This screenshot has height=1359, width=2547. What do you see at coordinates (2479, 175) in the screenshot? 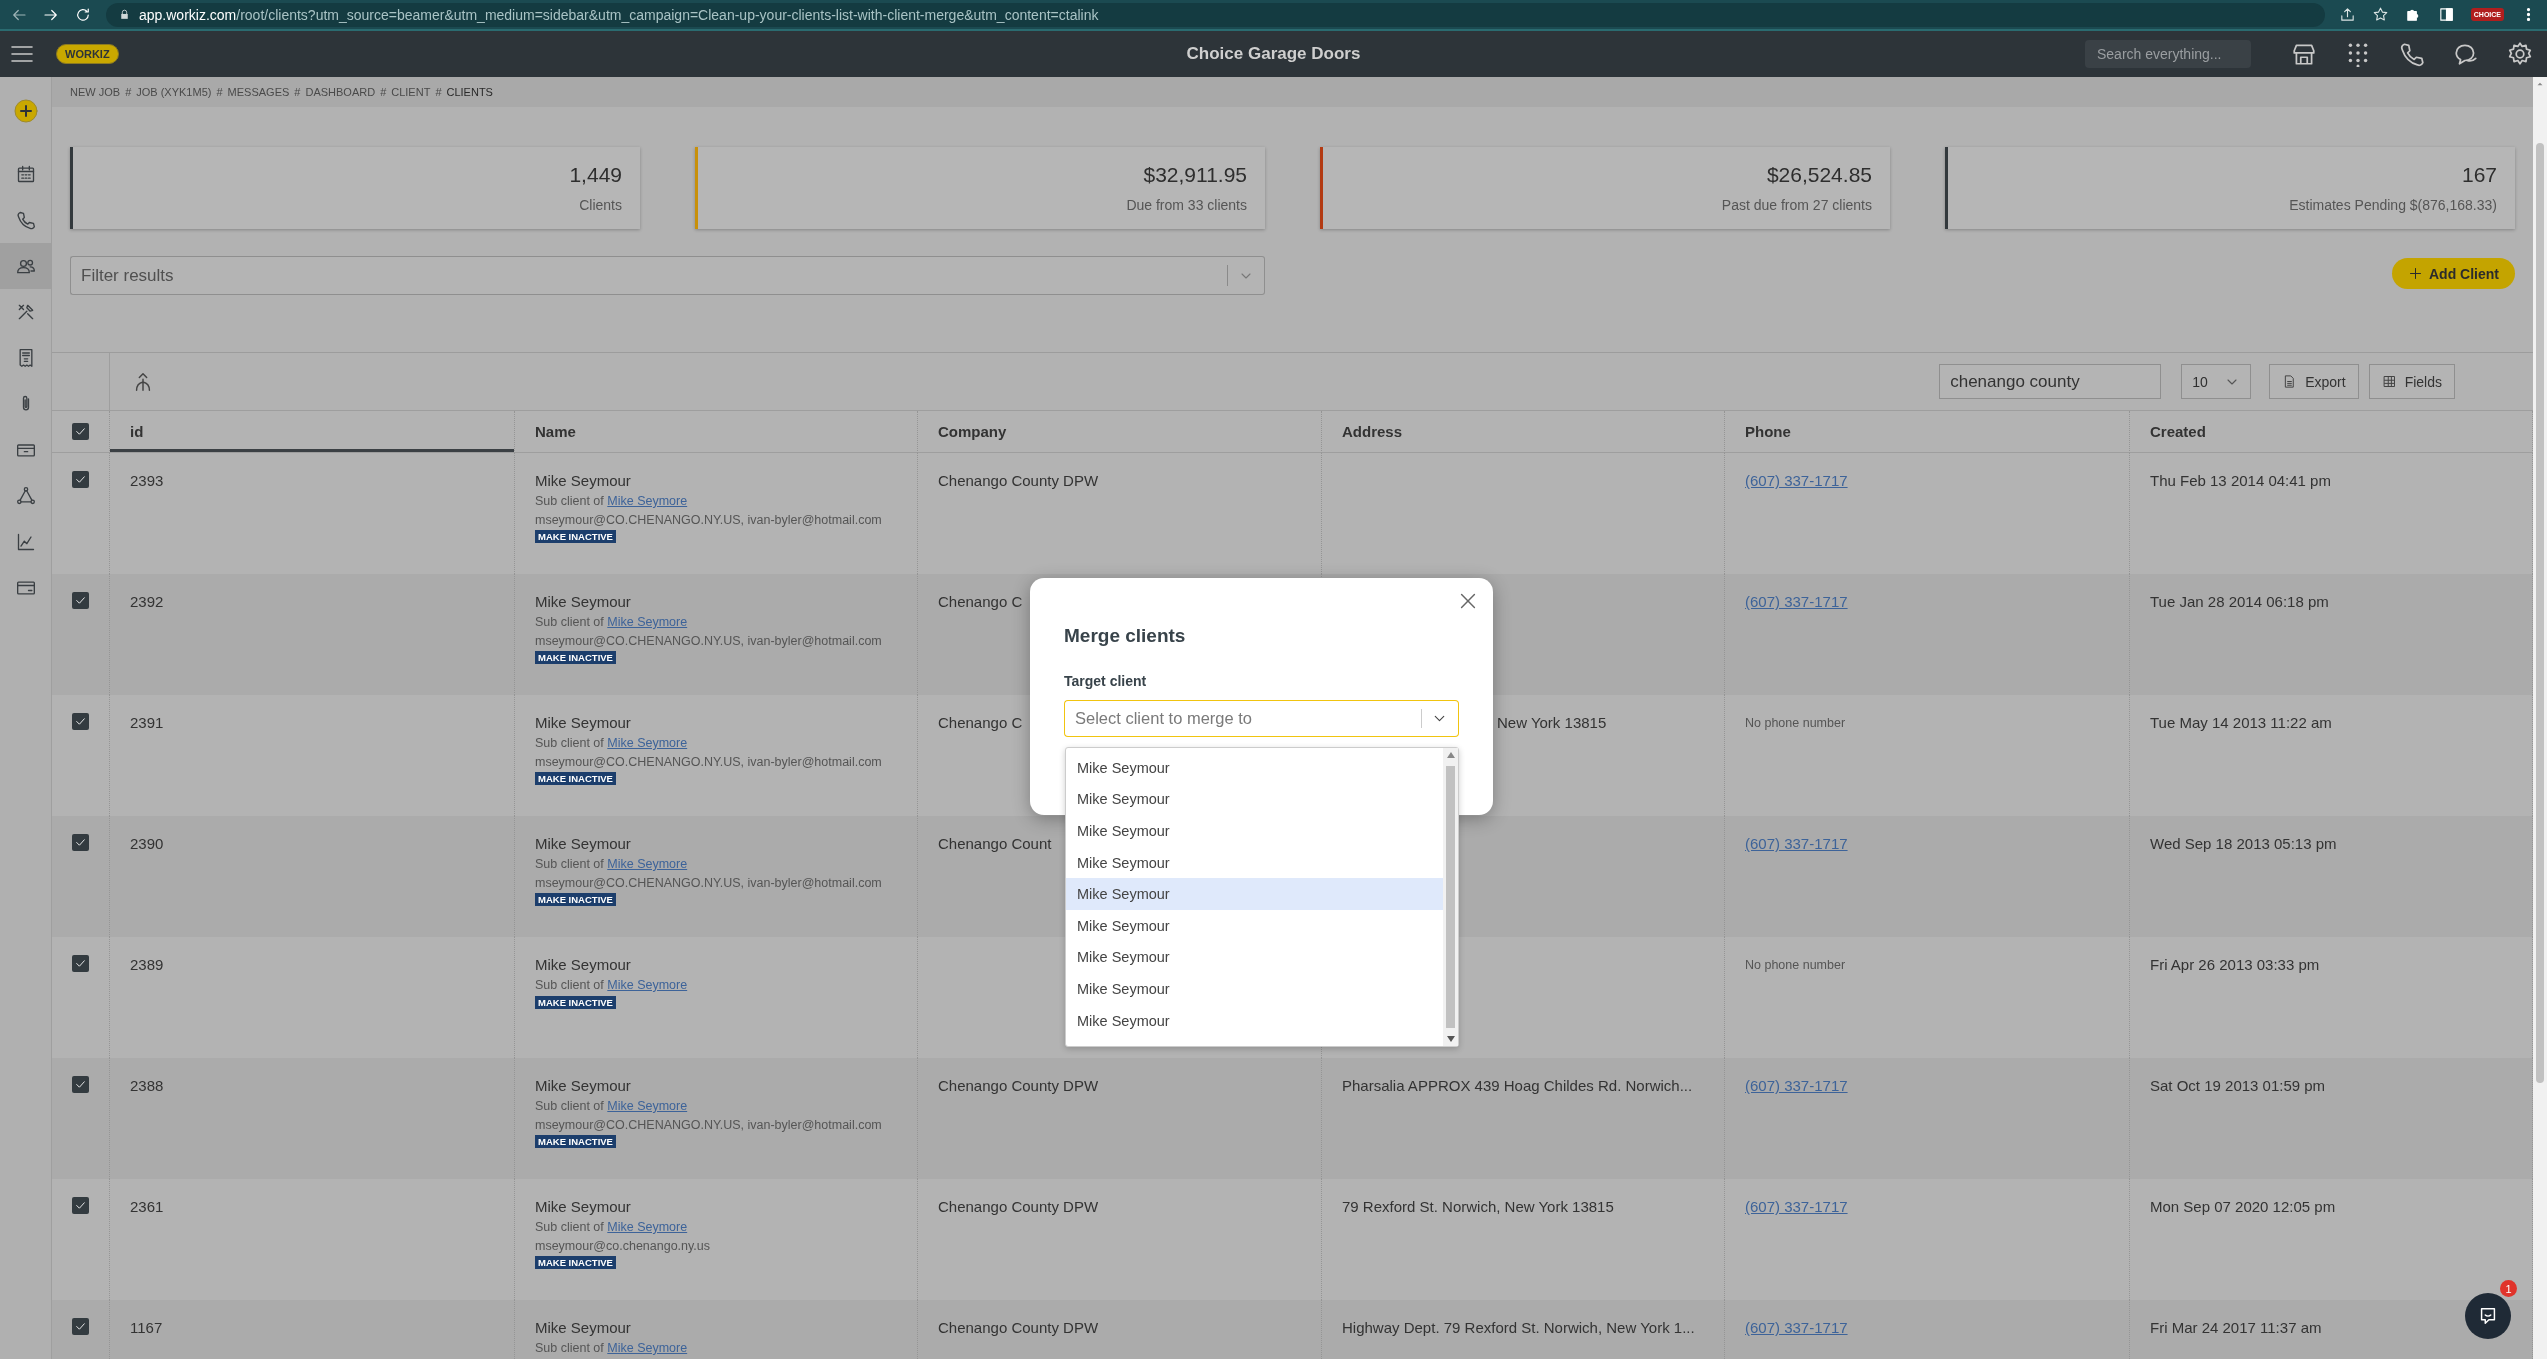
I see `stat-value: 167` at bounding box center [2479, 175].